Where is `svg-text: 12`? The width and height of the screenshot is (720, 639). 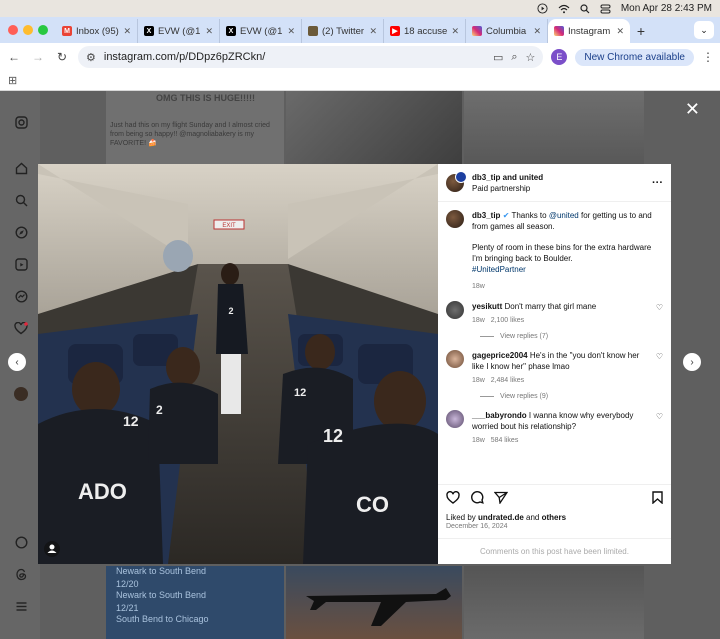 svg-text: 12 is located at coordinates (300, 393).